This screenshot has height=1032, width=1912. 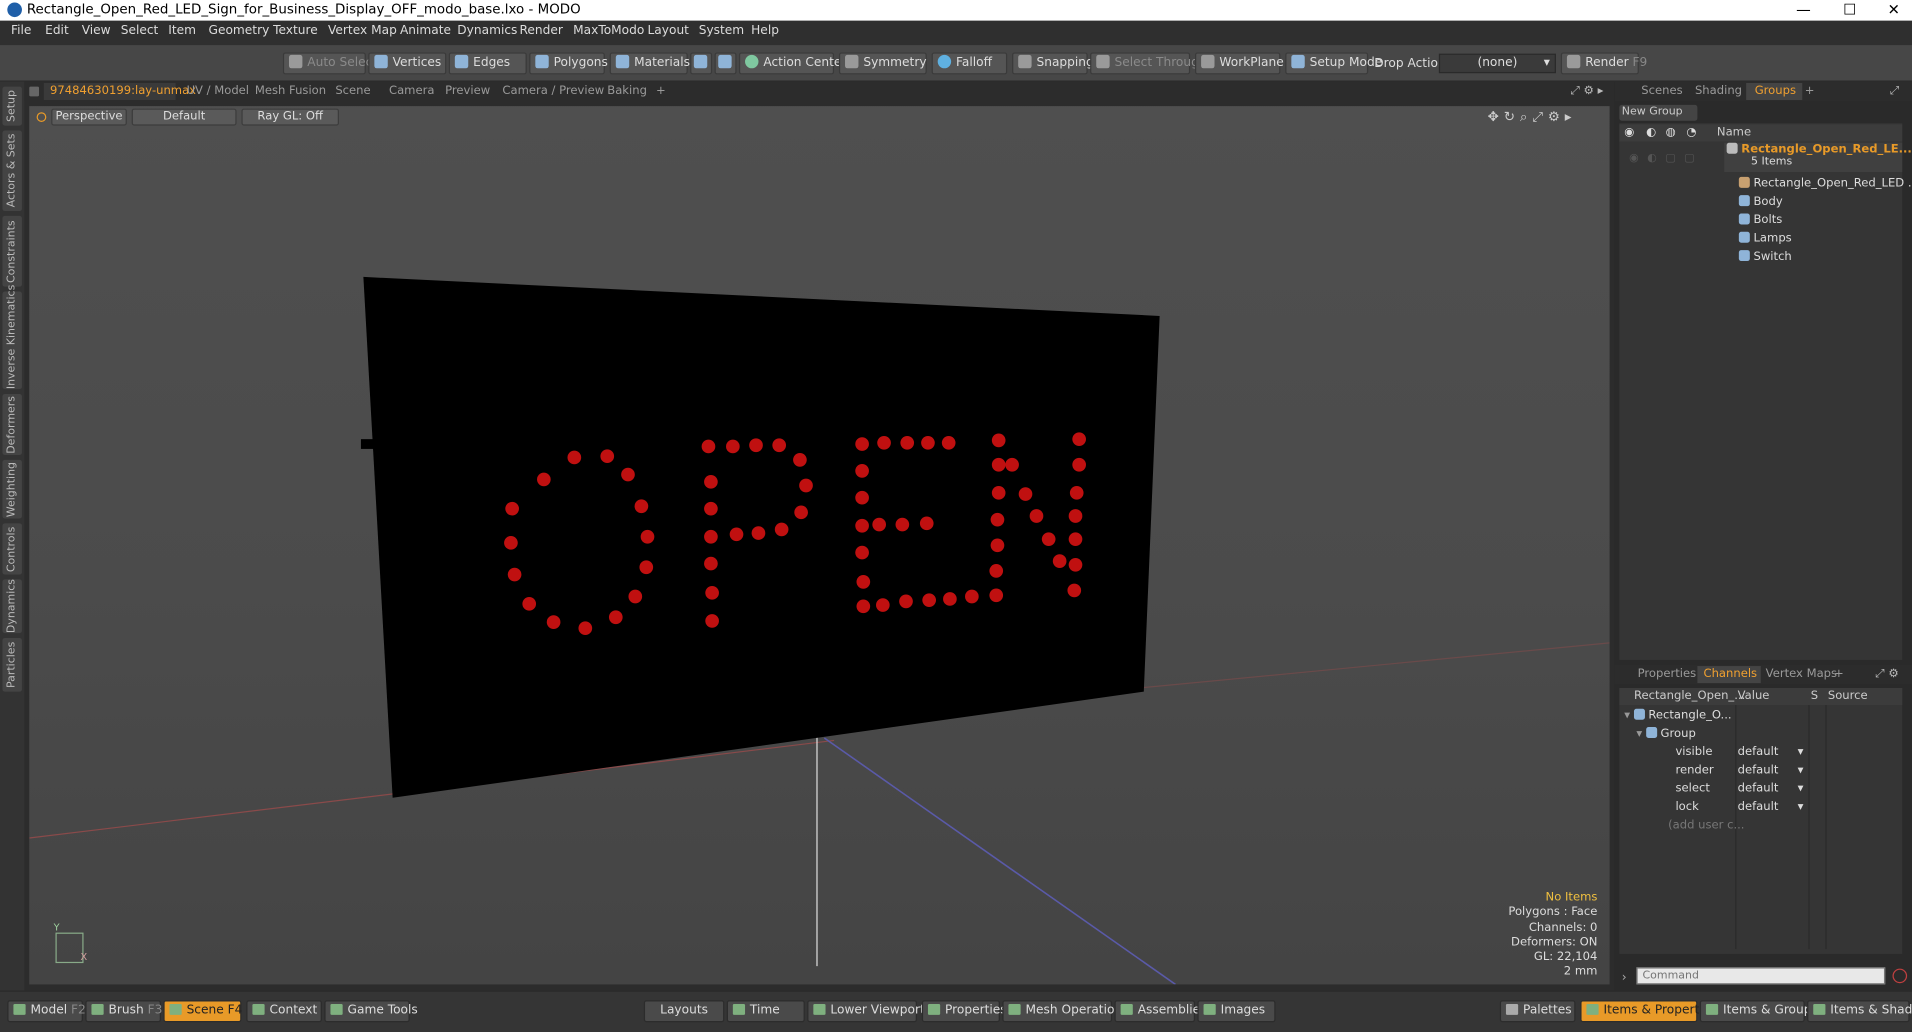 I want to click on items-groups-button: Items & Groups, so click(x=1758, y=1011).